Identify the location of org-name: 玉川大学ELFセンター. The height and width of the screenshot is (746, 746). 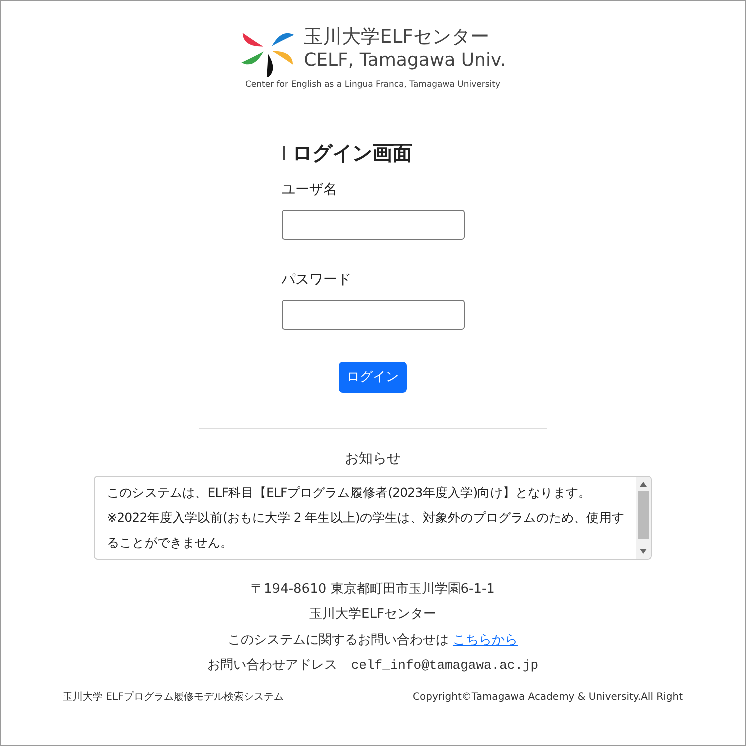
(373, 615).